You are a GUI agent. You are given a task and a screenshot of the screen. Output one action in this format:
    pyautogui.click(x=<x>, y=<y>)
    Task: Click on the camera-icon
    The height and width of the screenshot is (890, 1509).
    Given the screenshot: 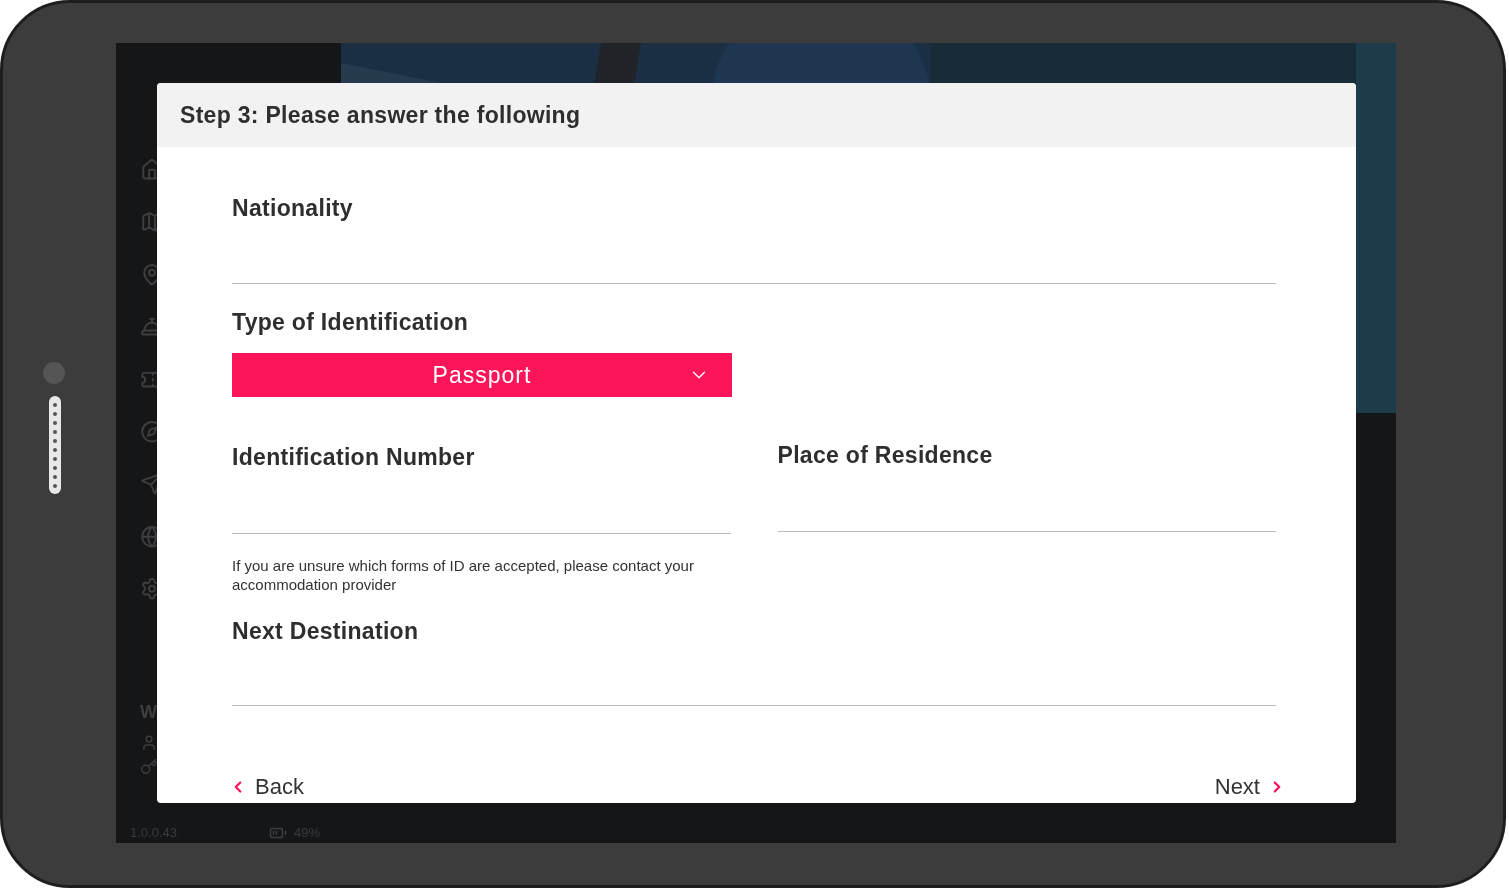 What is the action you would take?
    pyautogui.click(x=54, y=373)
    